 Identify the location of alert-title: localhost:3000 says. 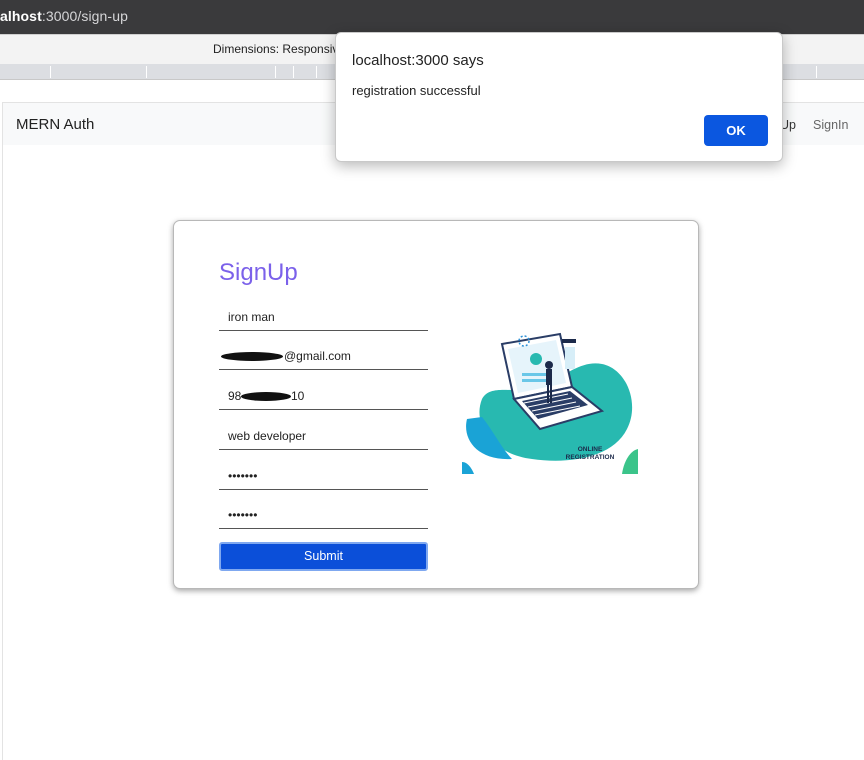
(418, 60).